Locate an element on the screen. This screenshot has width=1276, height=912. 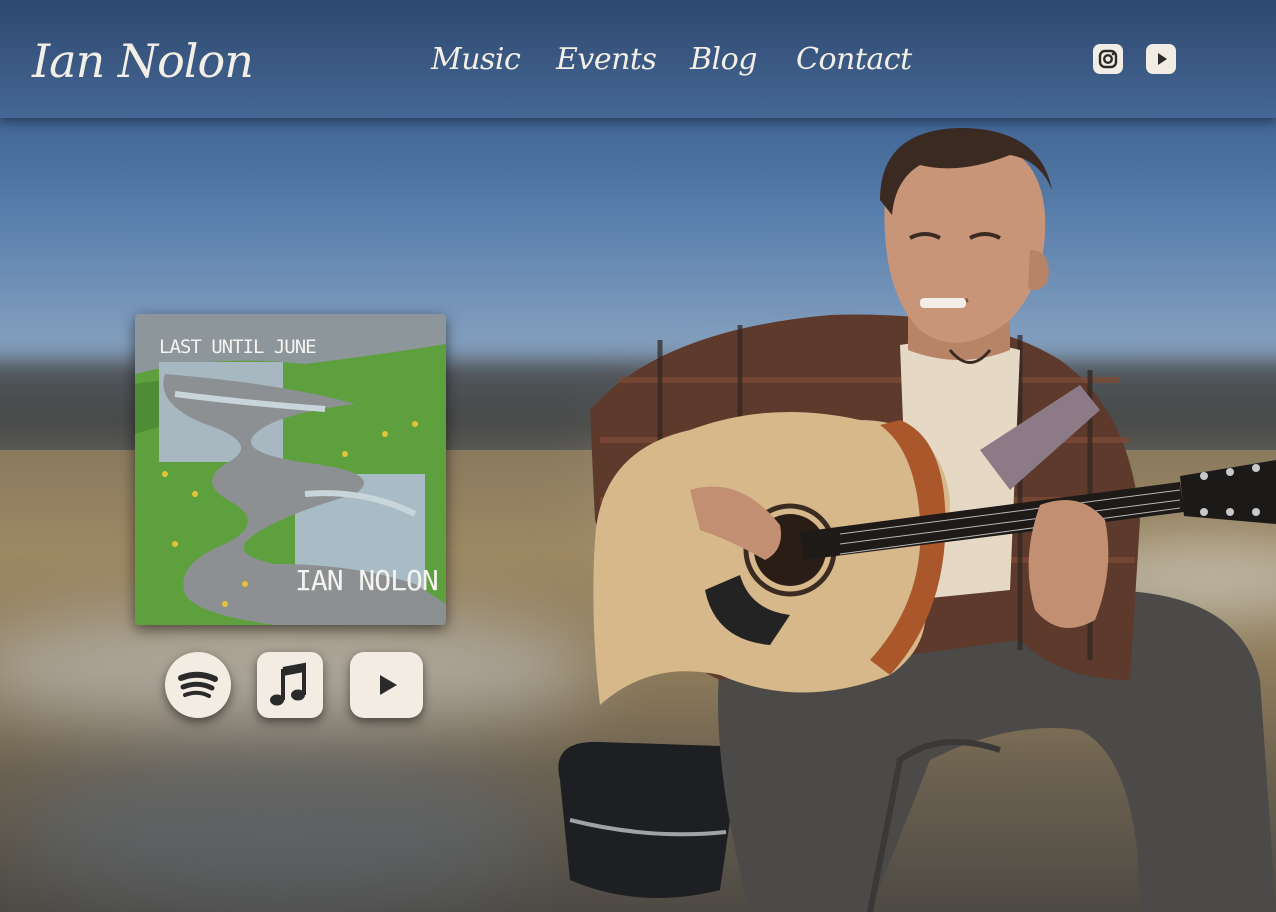
album-title: LAST UNTIL JUNE is located at coordinates (238, 347).